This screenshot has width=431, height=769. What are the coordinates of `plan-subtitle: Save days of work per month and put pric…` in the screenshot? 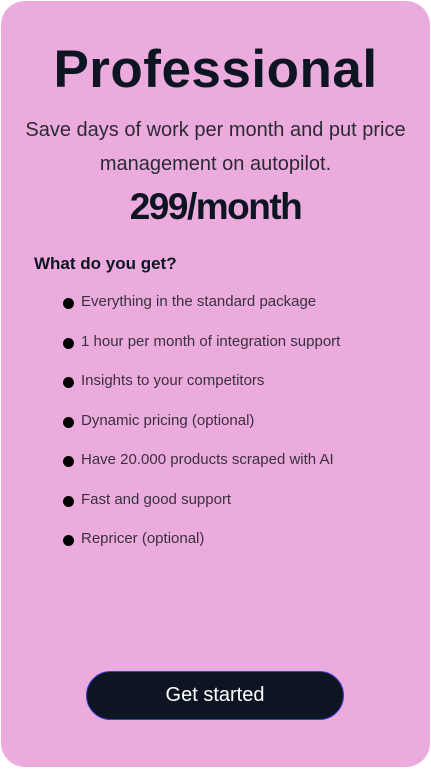 It's located at (215, 147).